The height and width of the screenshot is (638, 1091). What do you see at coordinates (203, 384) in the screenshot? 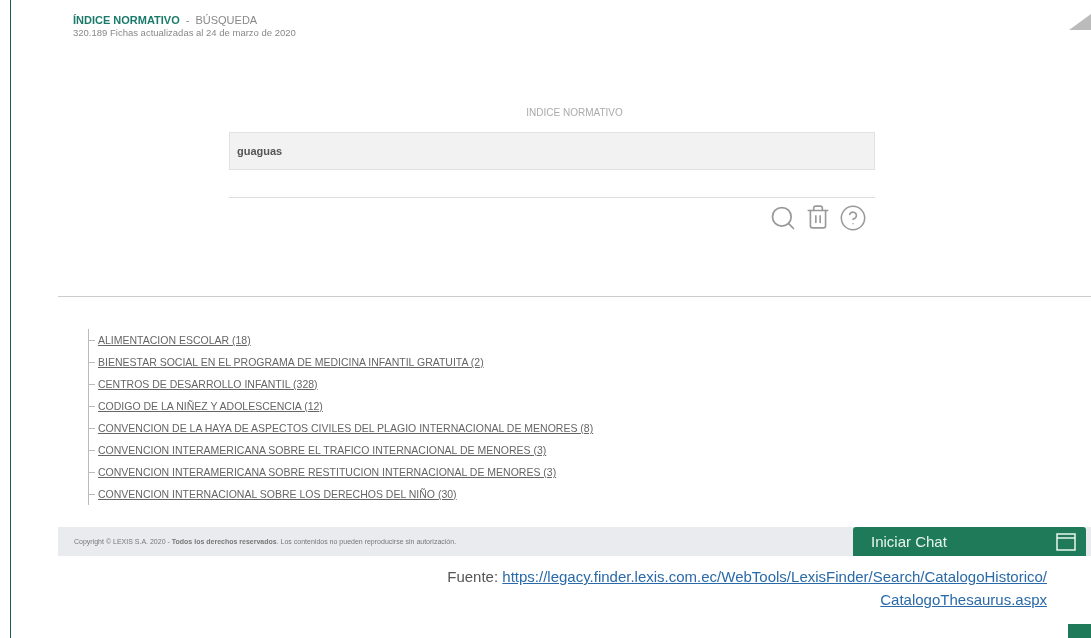
I see `result-link: CENTROS DE DESARROLLO INFANTIL (328)` at bounding box center [203, 384].